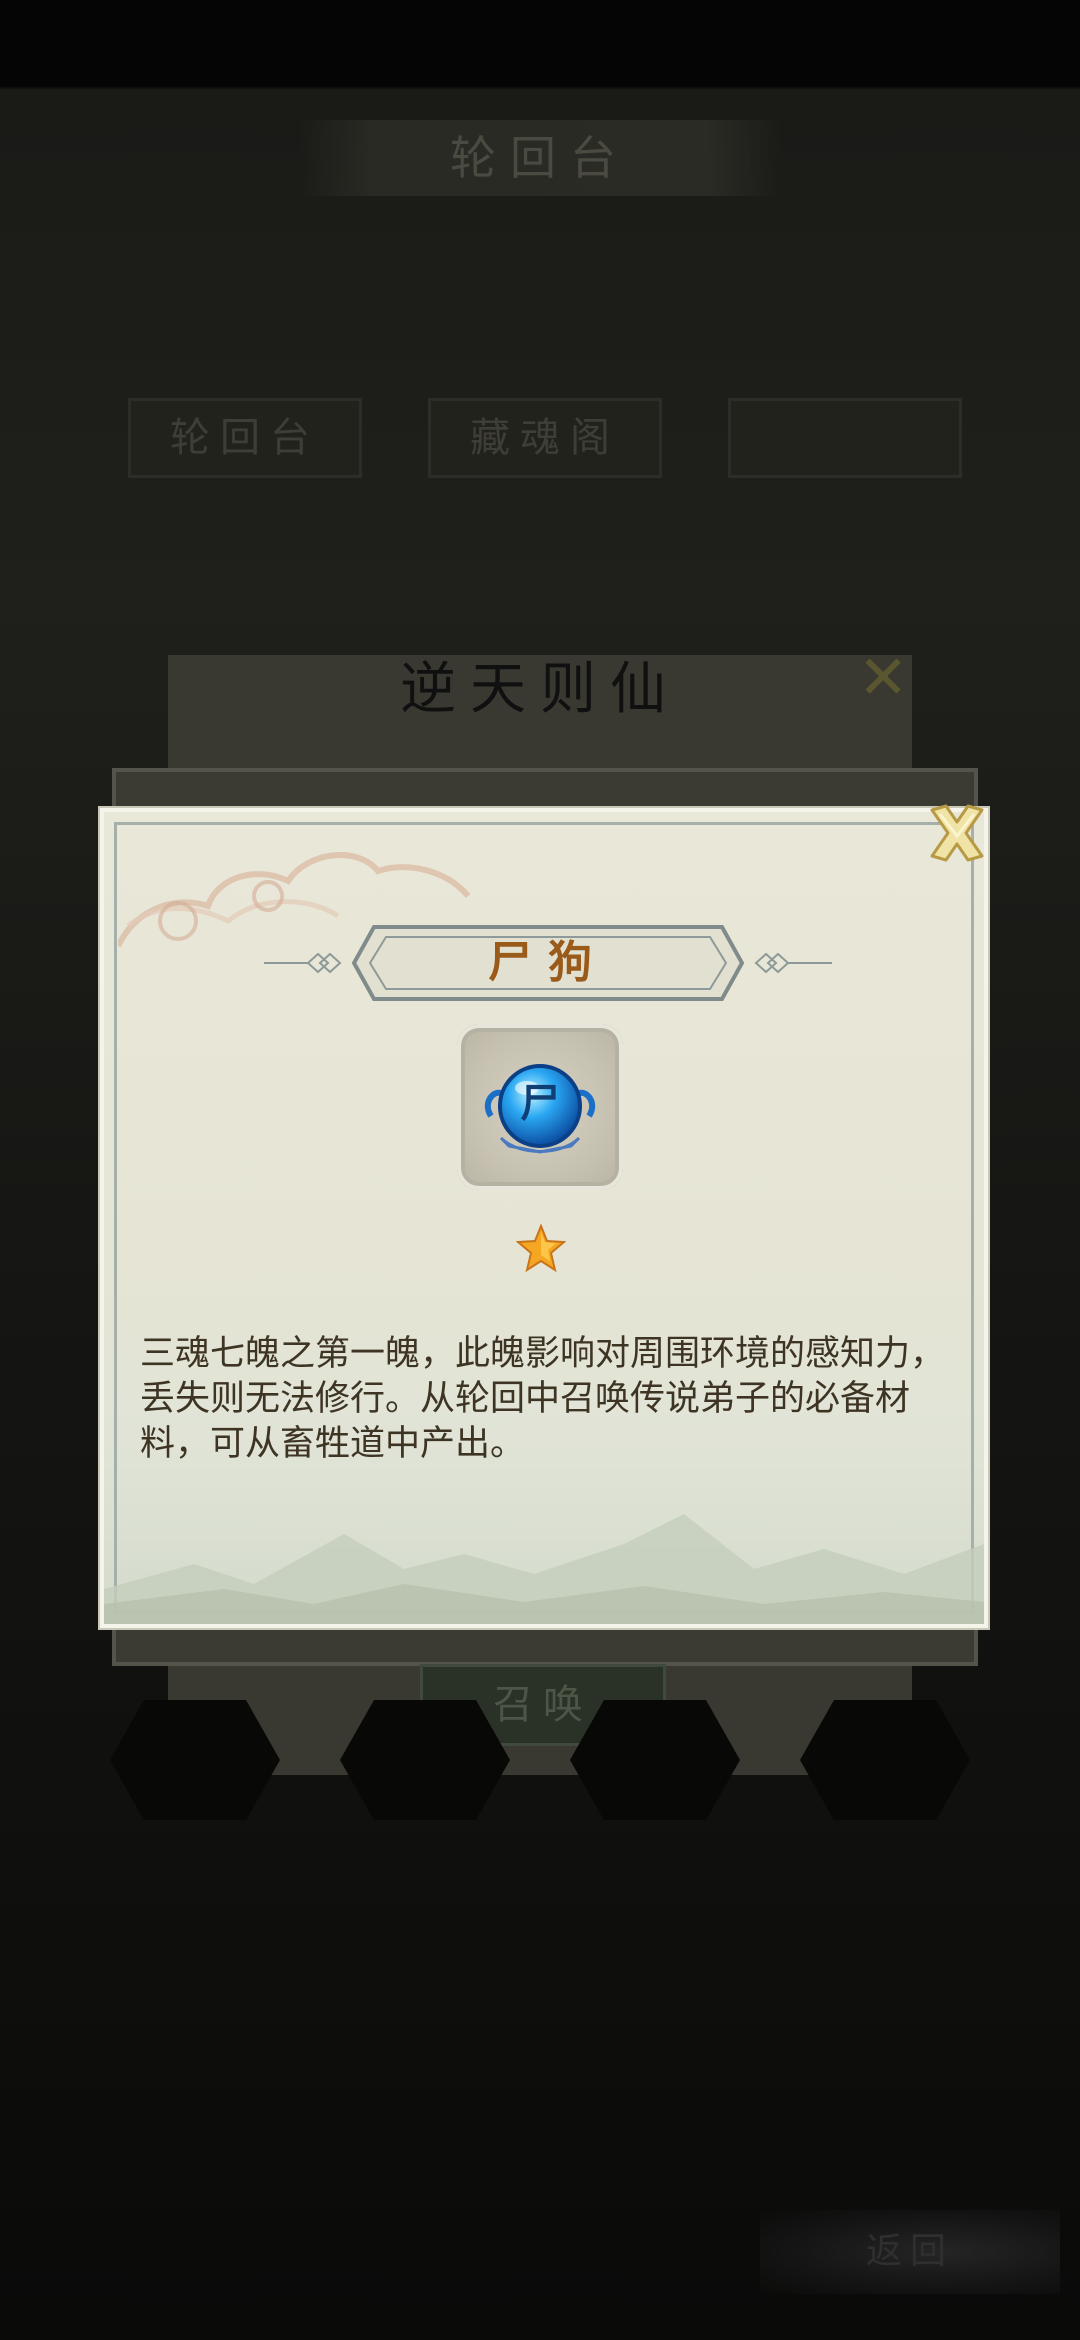 This screenshot has height=2340, width=1080. What do you see at coordinates (540, 158) in the screenshot?
I see `screen-title: 轮回台` at bounding box center [540, 158].